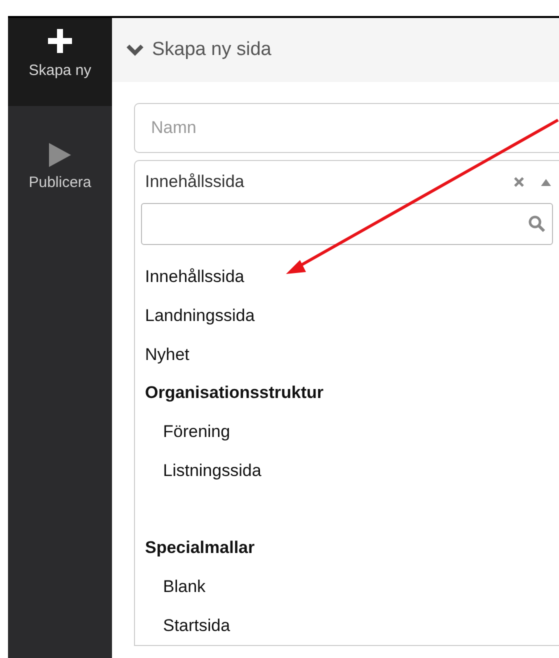 The width and height of the screenshot is (559, 658). Describe the element at coordinates (135, 50) in the screenshot. I see `chevron-down-icon` at that location.